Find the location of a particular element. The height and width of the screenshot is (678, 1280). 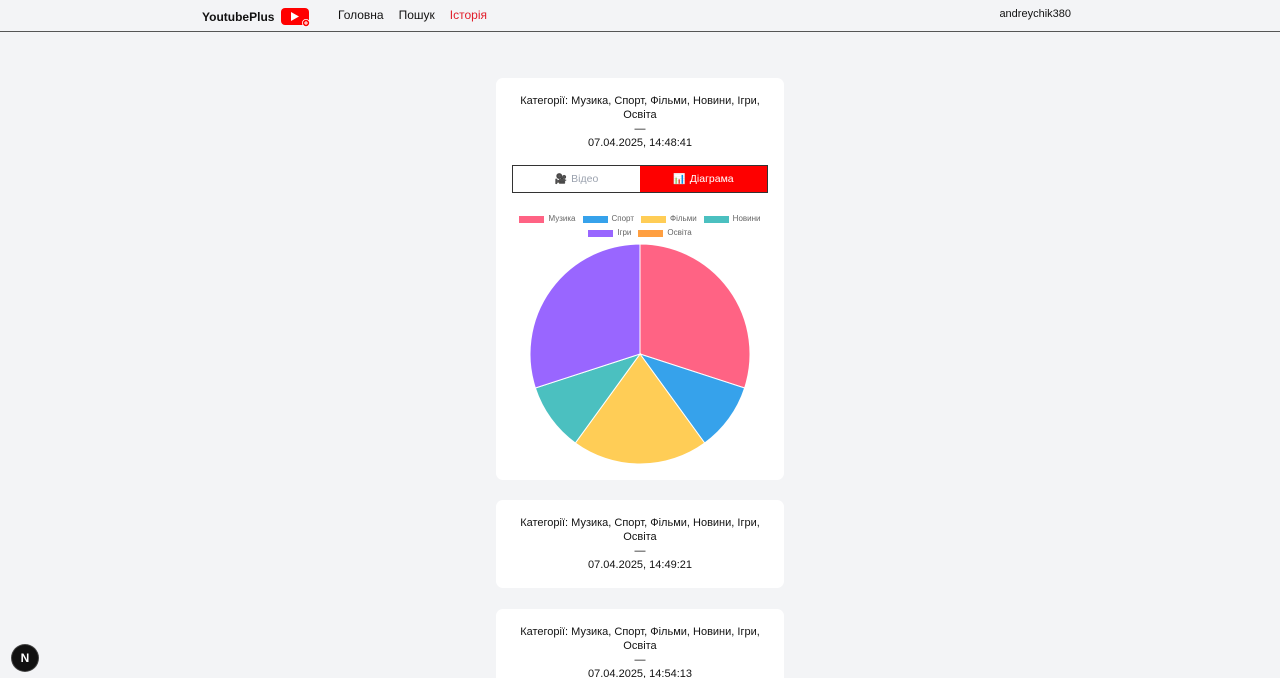

legend-item: Музика is located at coordinates (547, 219).